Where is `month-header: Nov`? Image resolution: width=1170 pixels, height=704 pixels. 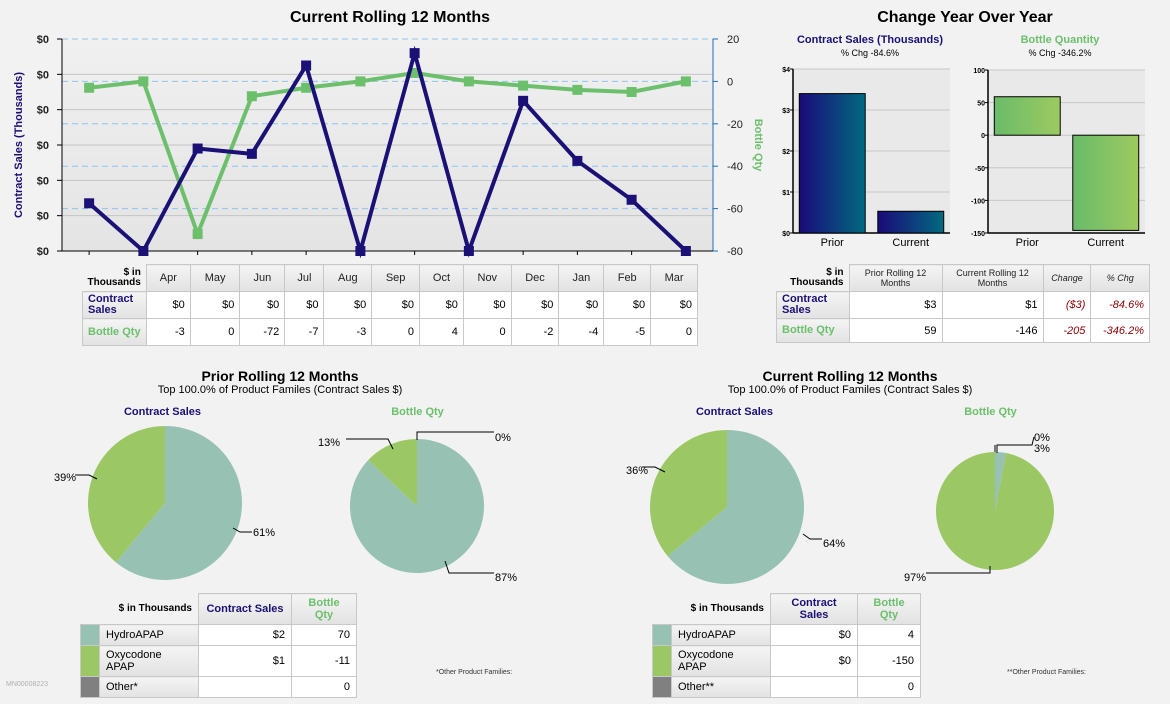
month-header: Nov is located at coordinates (487, 278).